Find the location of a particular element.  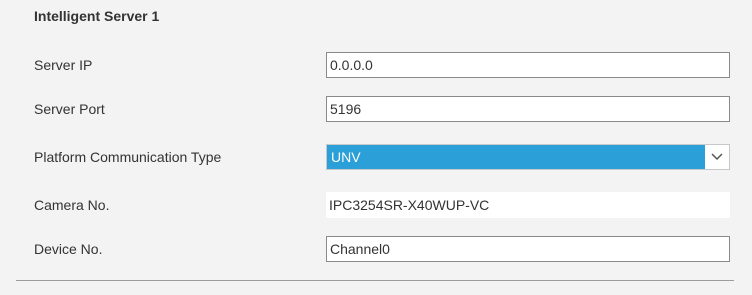

platform-type-selected-value: UNV is located at coordinates (516, 157).